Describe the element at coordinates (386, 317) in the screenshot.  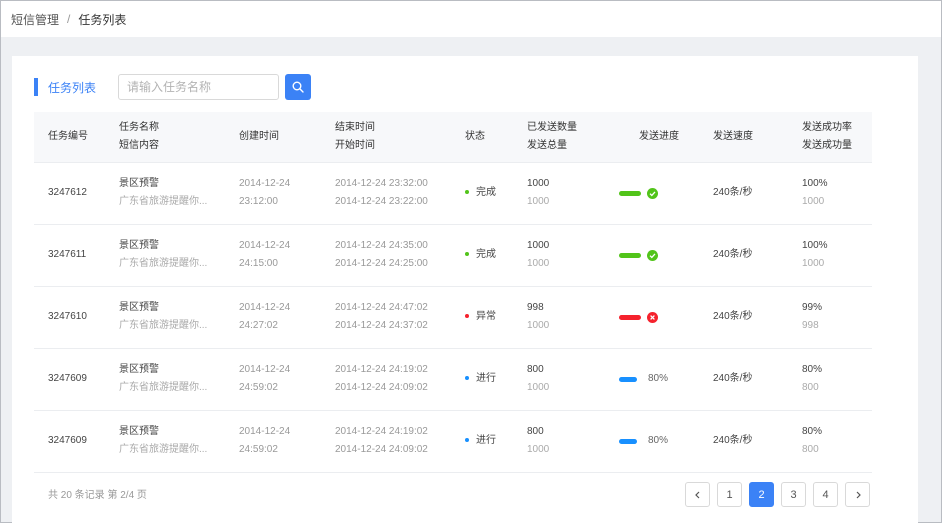
I see `table-cell: 2014-12-24 24:47:02 2014-12-24 24:37:02` at that location.